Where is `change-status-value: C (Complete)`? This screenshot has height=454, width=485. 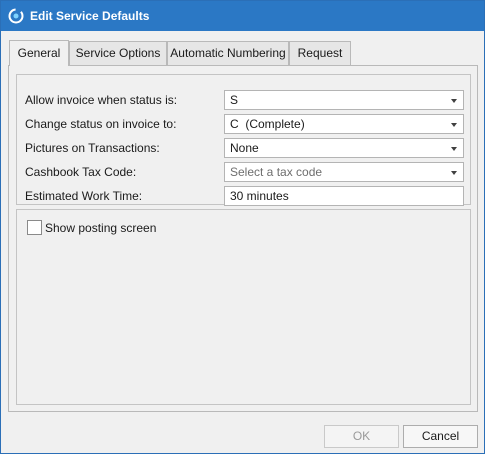
change-status-value: C (Complete) is located at coordinates (267, 124).